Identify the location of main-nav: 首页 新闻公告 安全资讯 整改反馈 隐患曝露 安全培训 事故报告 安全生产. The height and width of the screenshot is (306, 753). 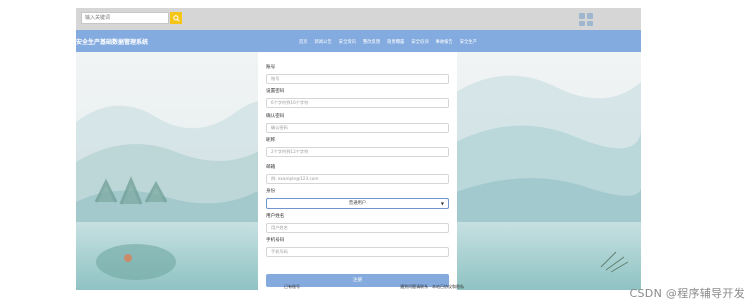
(388, 42).